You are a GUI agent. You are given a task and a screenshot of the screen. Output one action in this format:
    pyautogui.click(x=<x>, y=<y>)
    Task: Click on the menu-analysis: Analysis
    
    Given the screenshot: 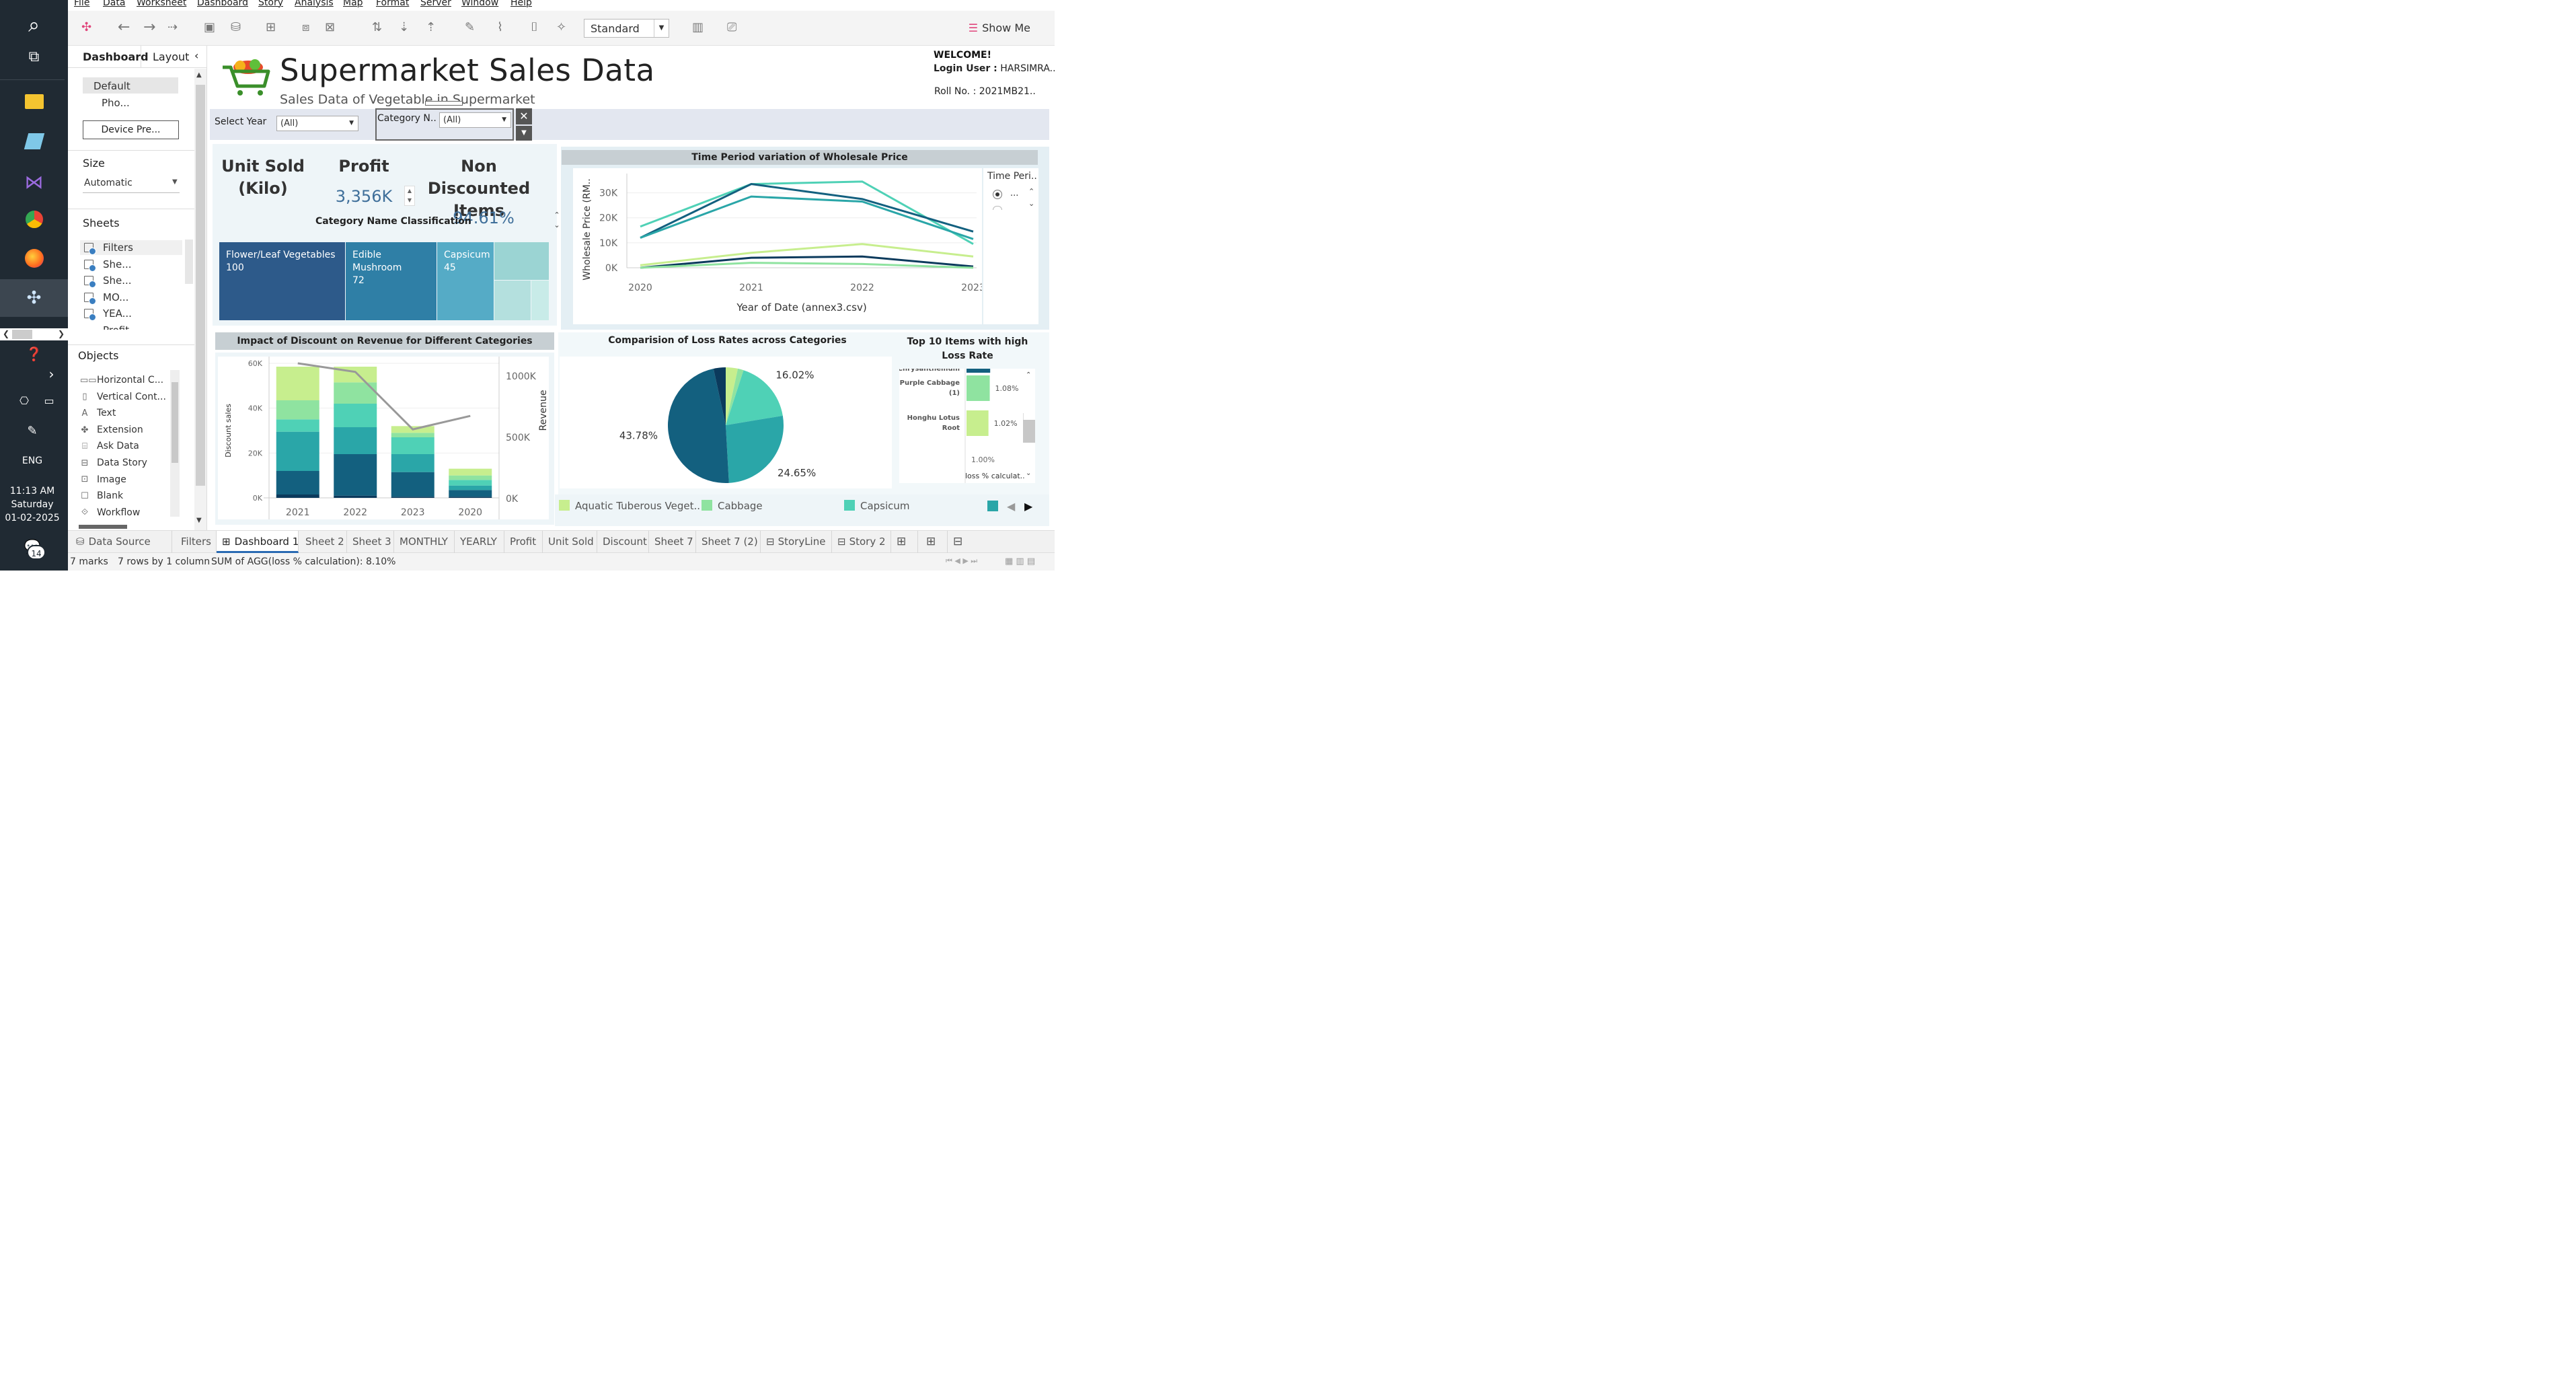 What is the action you would take?
    pyautogui.click(x=314, y=4)
    